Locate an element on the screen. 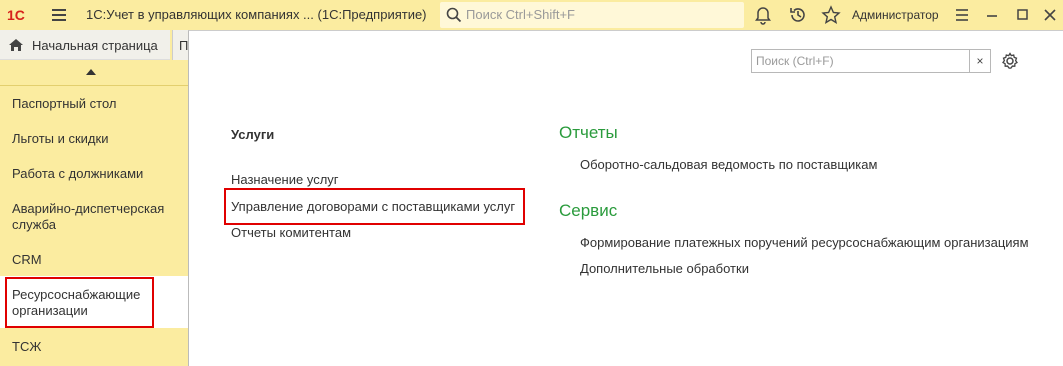  1c-logo-icon: 1С is located at coordinates (21, 15).